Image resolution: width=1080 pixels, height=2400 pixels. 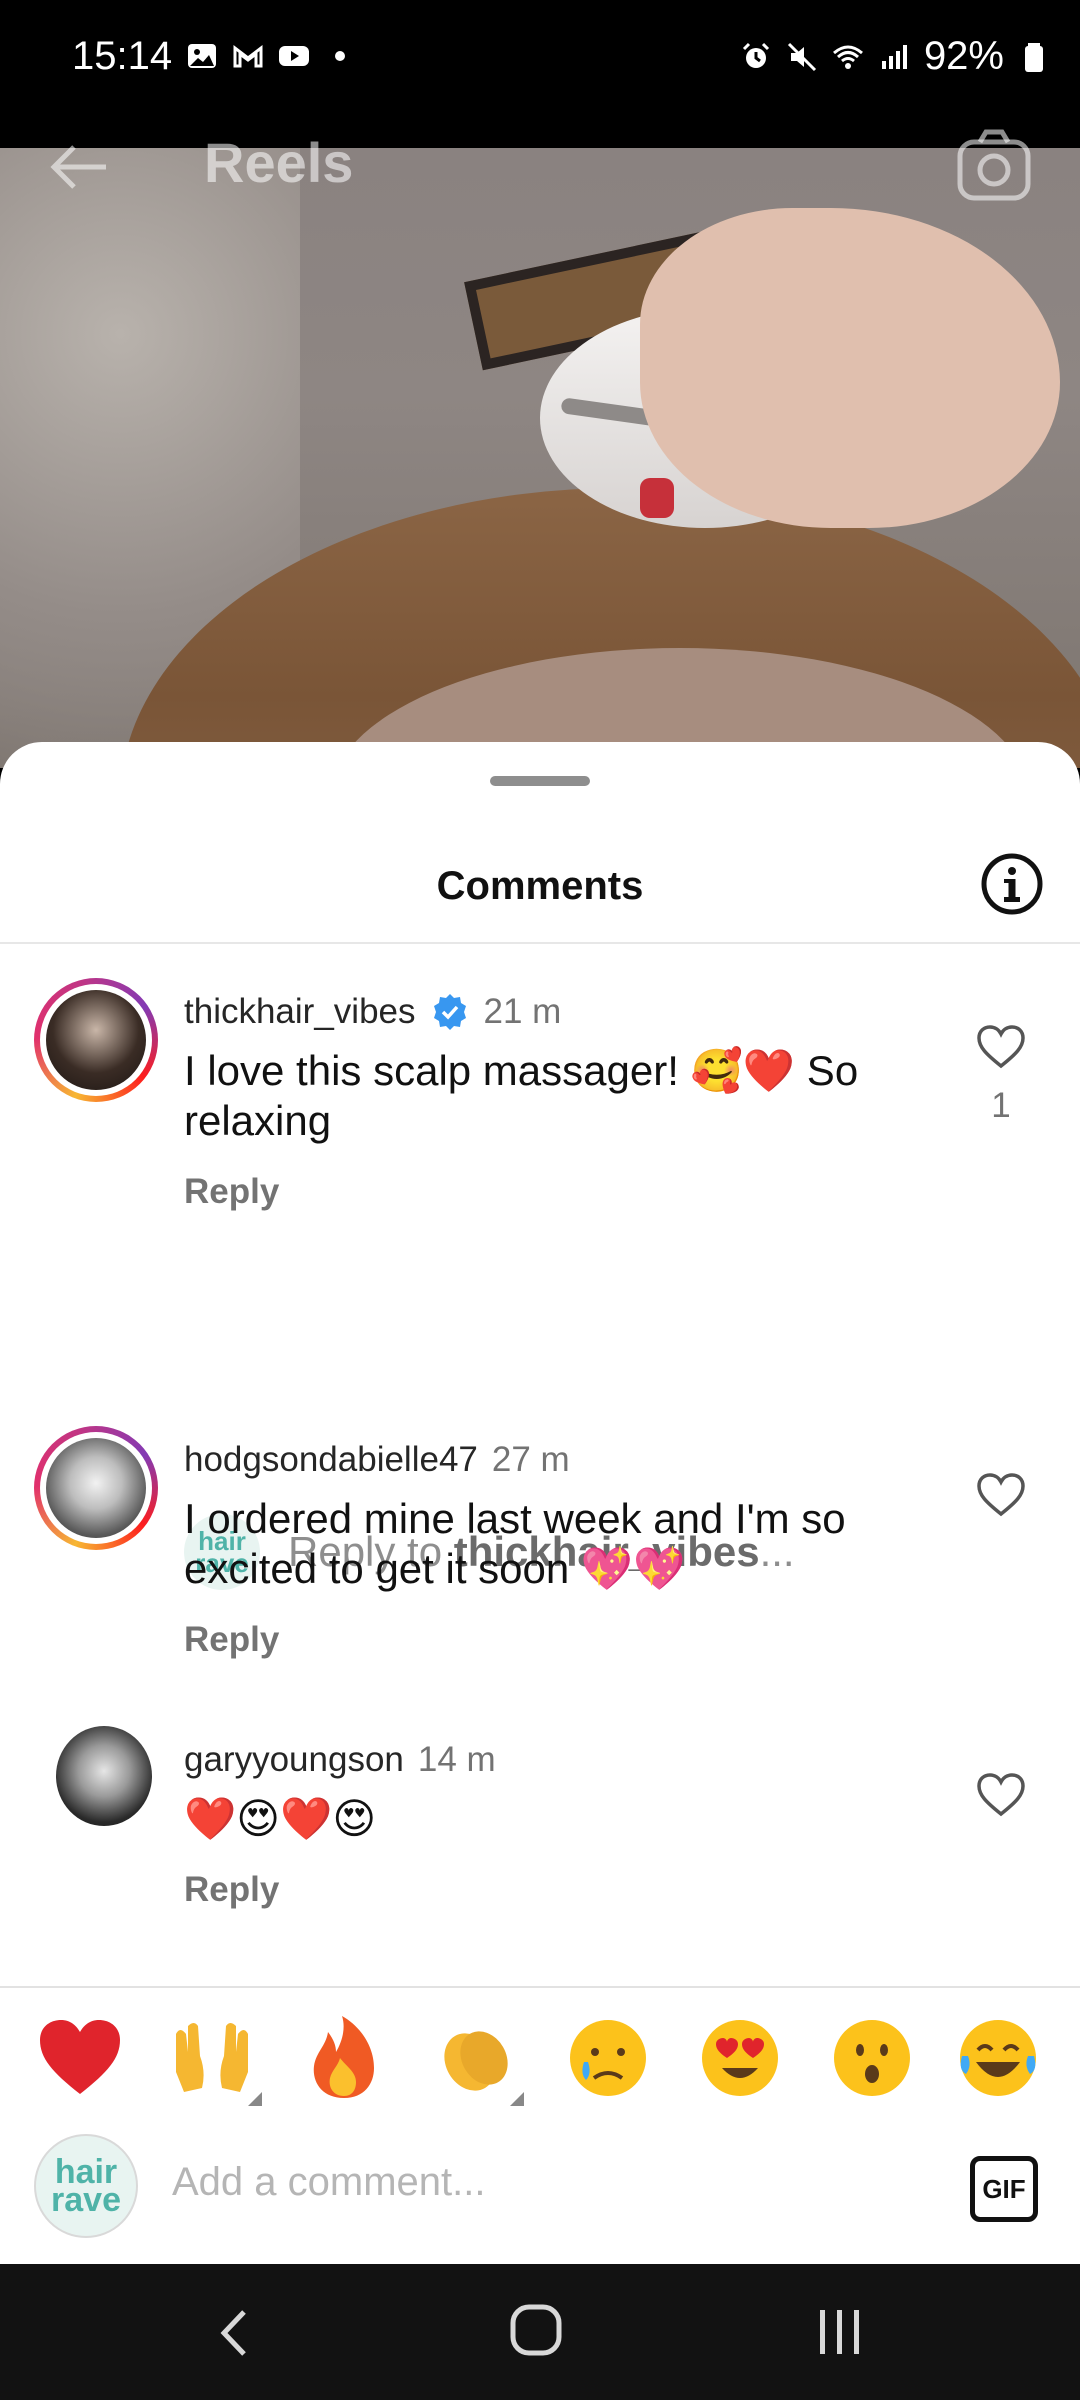 I want to click on alarm-icon, so click(x=755, y=55).